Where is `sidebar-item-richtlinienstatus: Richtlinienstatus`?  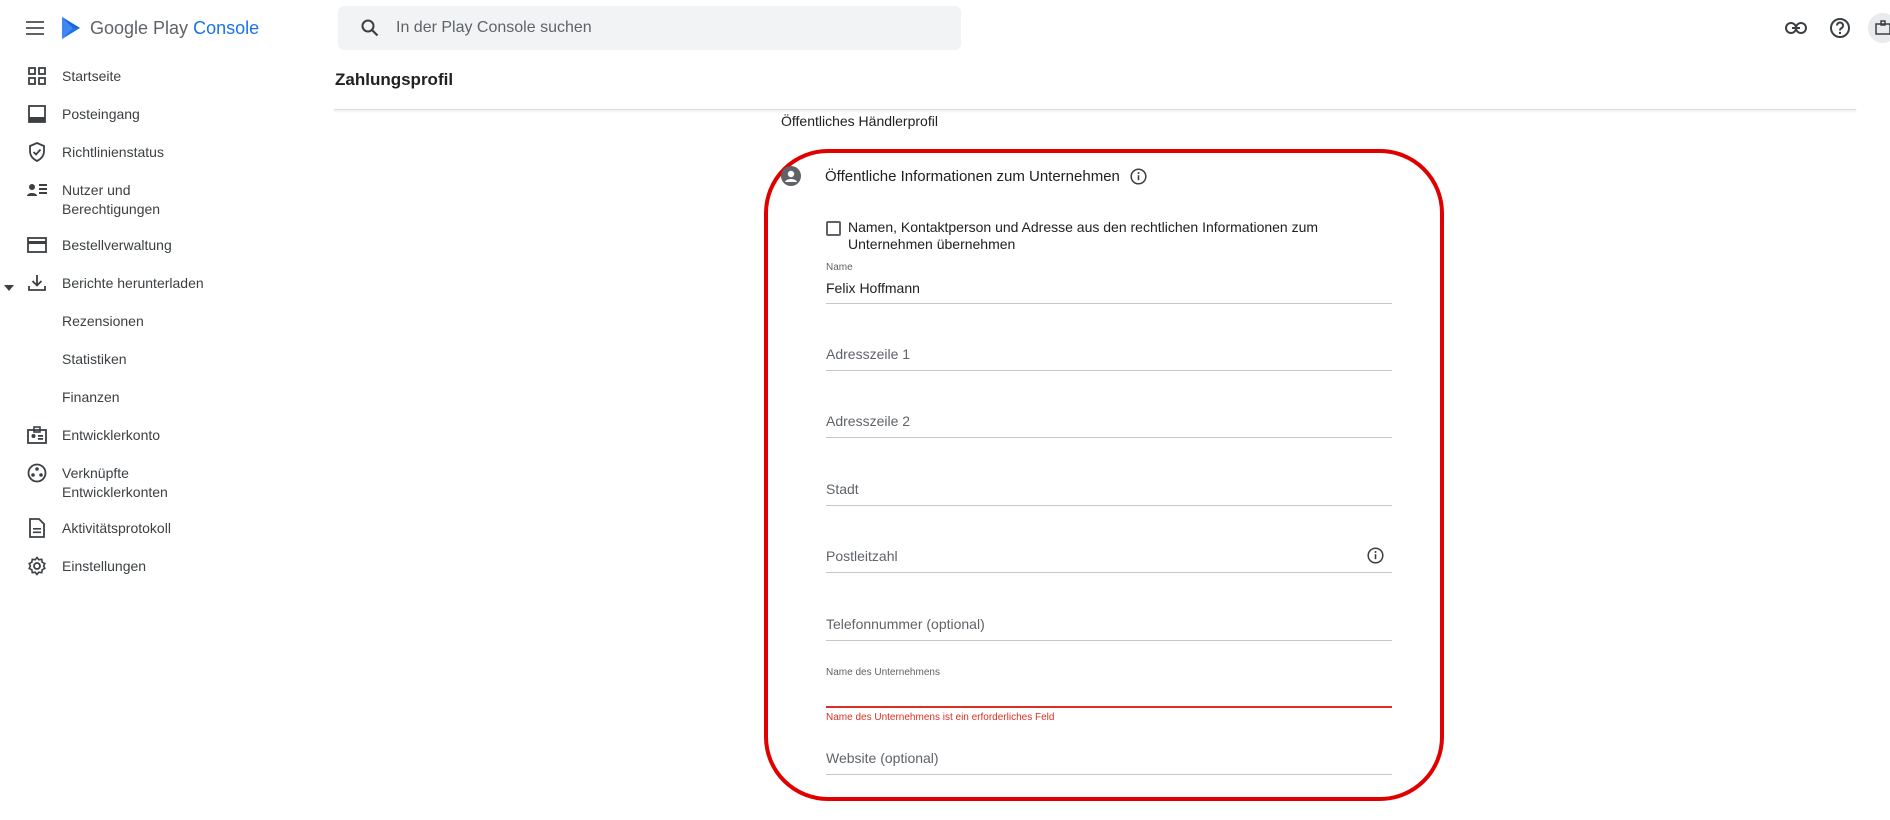 sidebar-item-richtlinienstatus: Richtlinienstatus is located at coordinates (160, 153).